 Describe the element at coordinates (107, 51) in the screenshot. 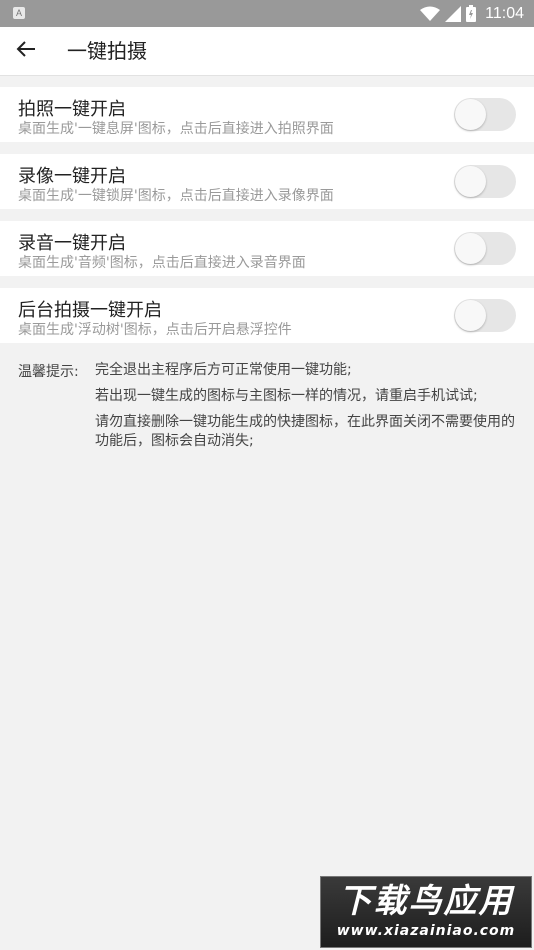

I see `page-title: 一键拍摄` at that location.